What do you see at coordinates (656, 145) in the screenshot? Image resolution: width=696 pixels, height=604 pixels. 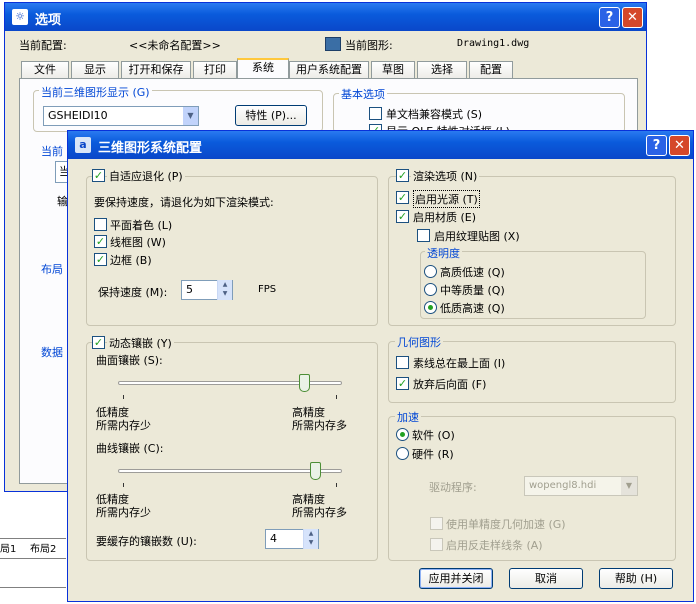 I see `adaptive-help-title-button: ?` at bounding box center [656, 145].